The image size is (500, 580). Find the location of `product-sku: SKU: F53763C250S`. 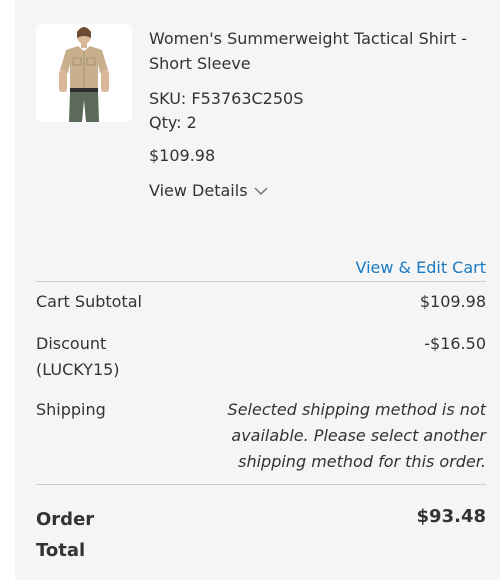

product-sku: SKU: F53763C250S is located at coordinates (226, 98).